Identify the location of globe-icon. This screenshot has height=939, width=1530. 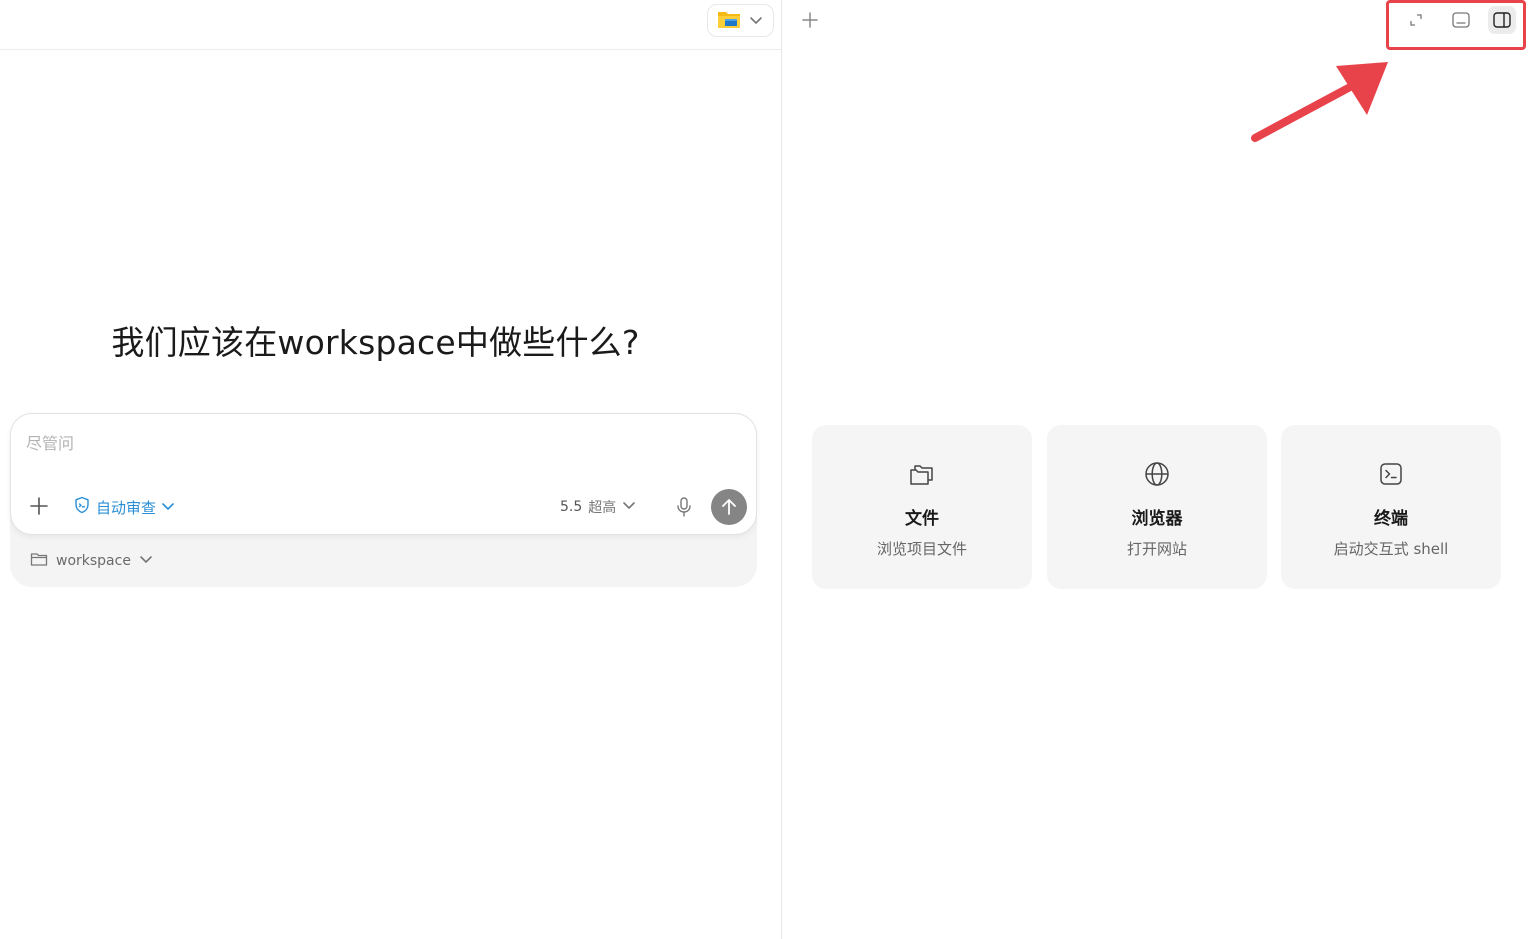
(1157, 474).